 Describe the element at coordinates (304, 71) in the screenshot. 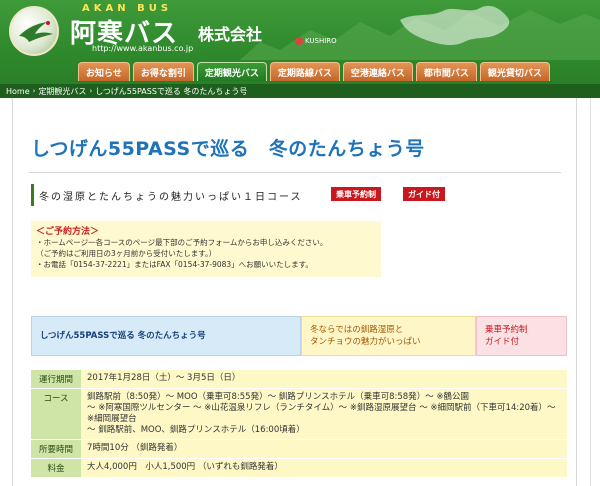

I see `nav-tab-route-bus: 定期路線バス` at that location.